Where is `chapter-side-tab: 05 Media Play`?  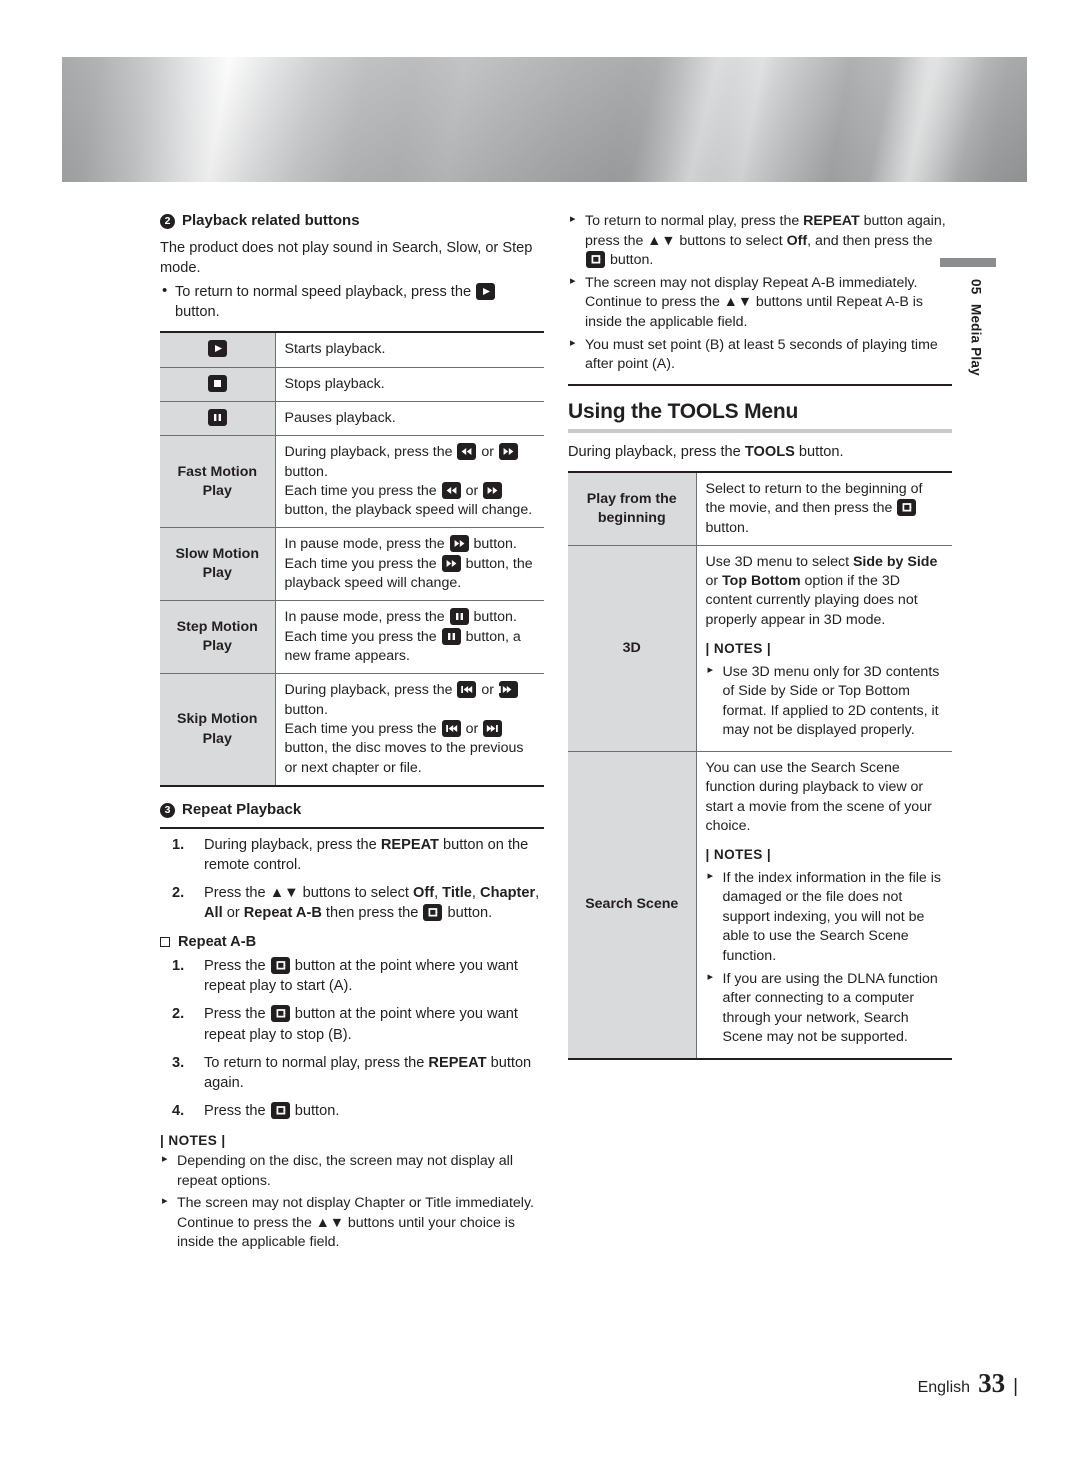 chapter-side-tab: 05 Media Play is located at coordinates (967, 317).